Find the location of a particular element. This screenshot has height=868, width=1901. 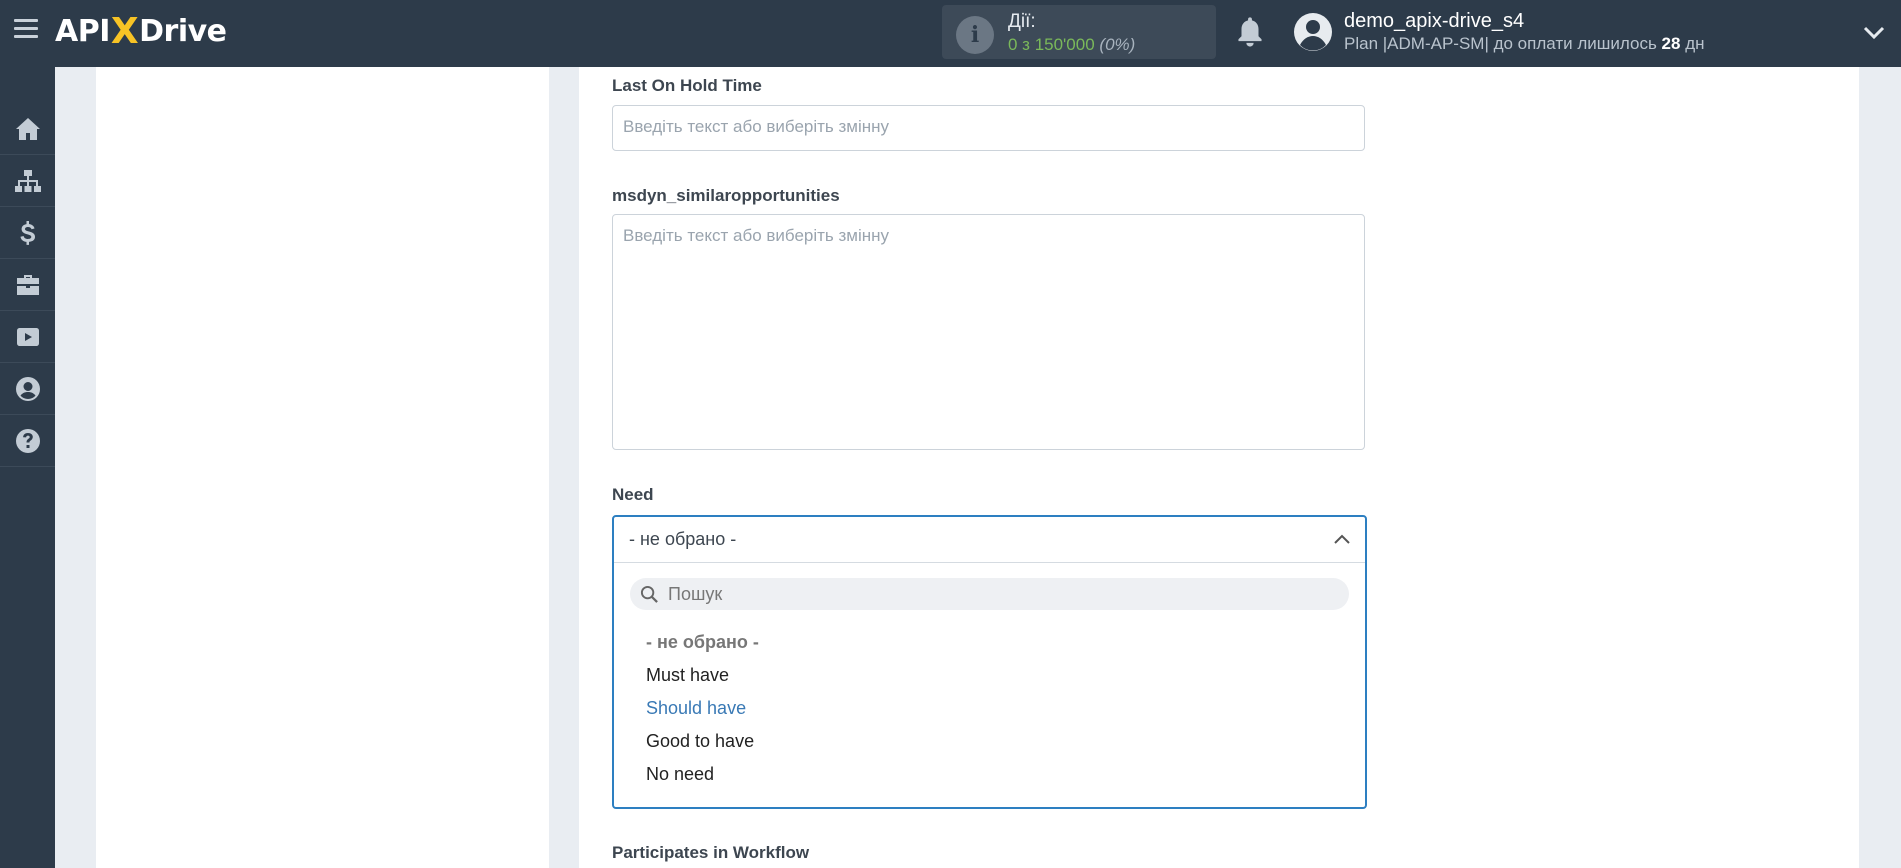

participates-label: Participates in Workflow is located at coordinates (711, 852).